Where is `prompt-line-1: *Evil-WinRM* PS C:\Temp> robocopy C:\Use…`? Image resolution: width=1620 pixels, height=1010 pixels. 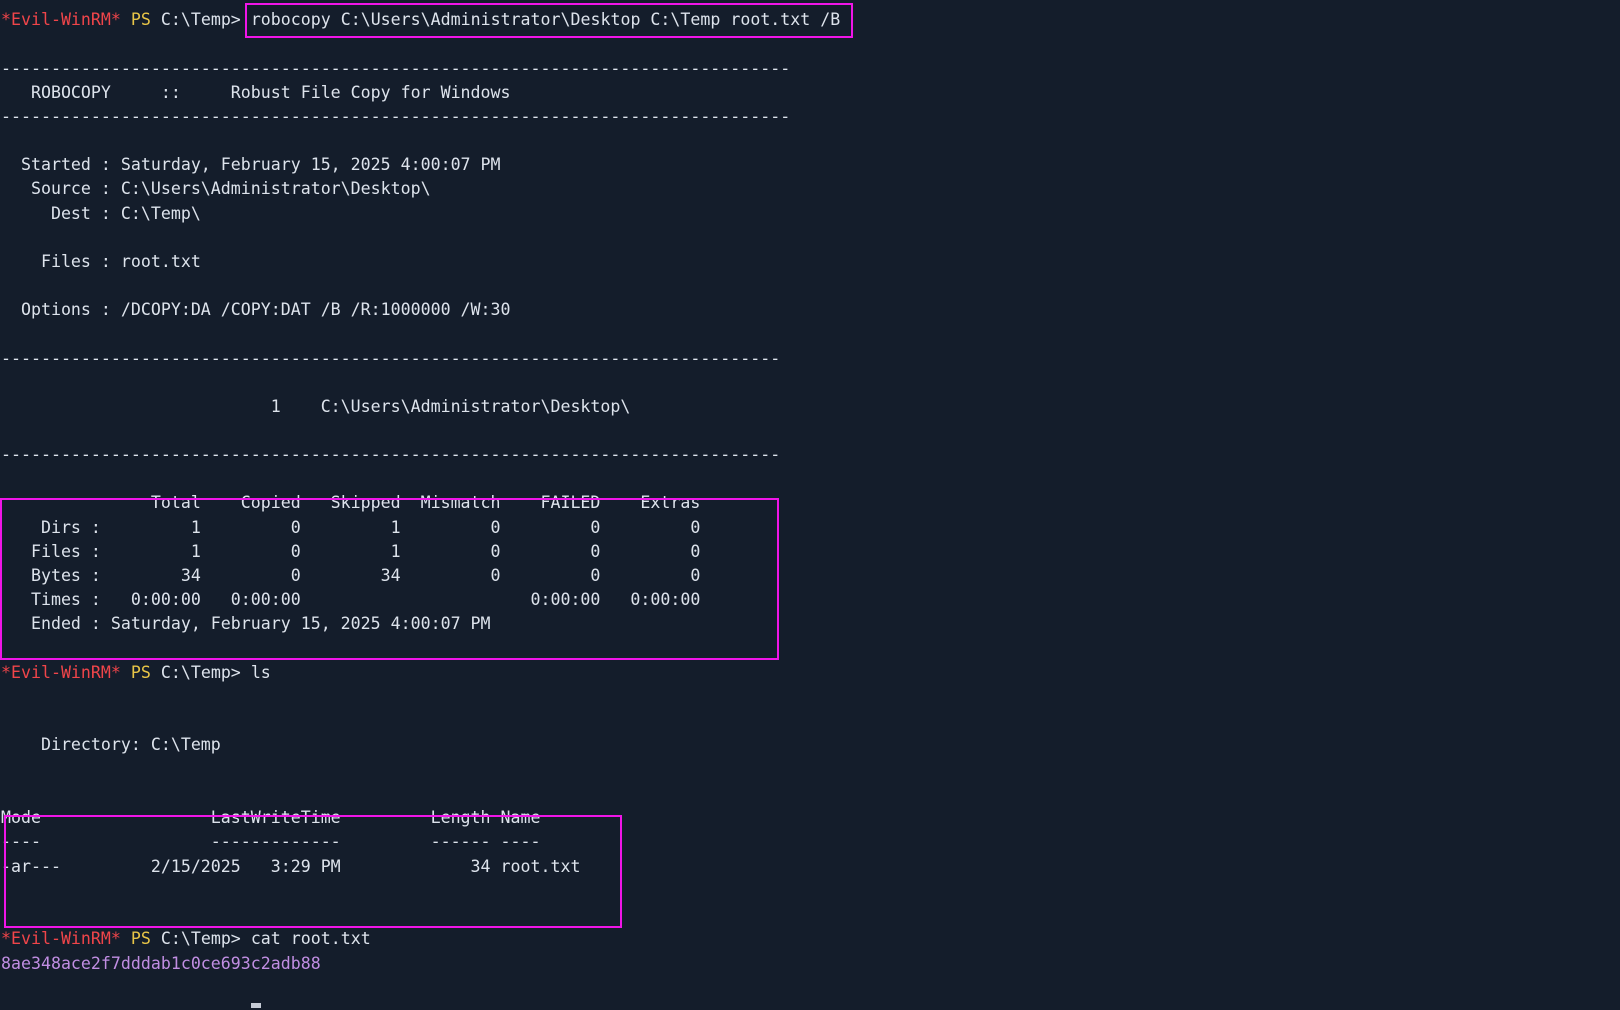
prompt-line-1: *Evil-WinRM* PS C:\Temp> robocopy C:\Use… is located at coordinates (420, 19).